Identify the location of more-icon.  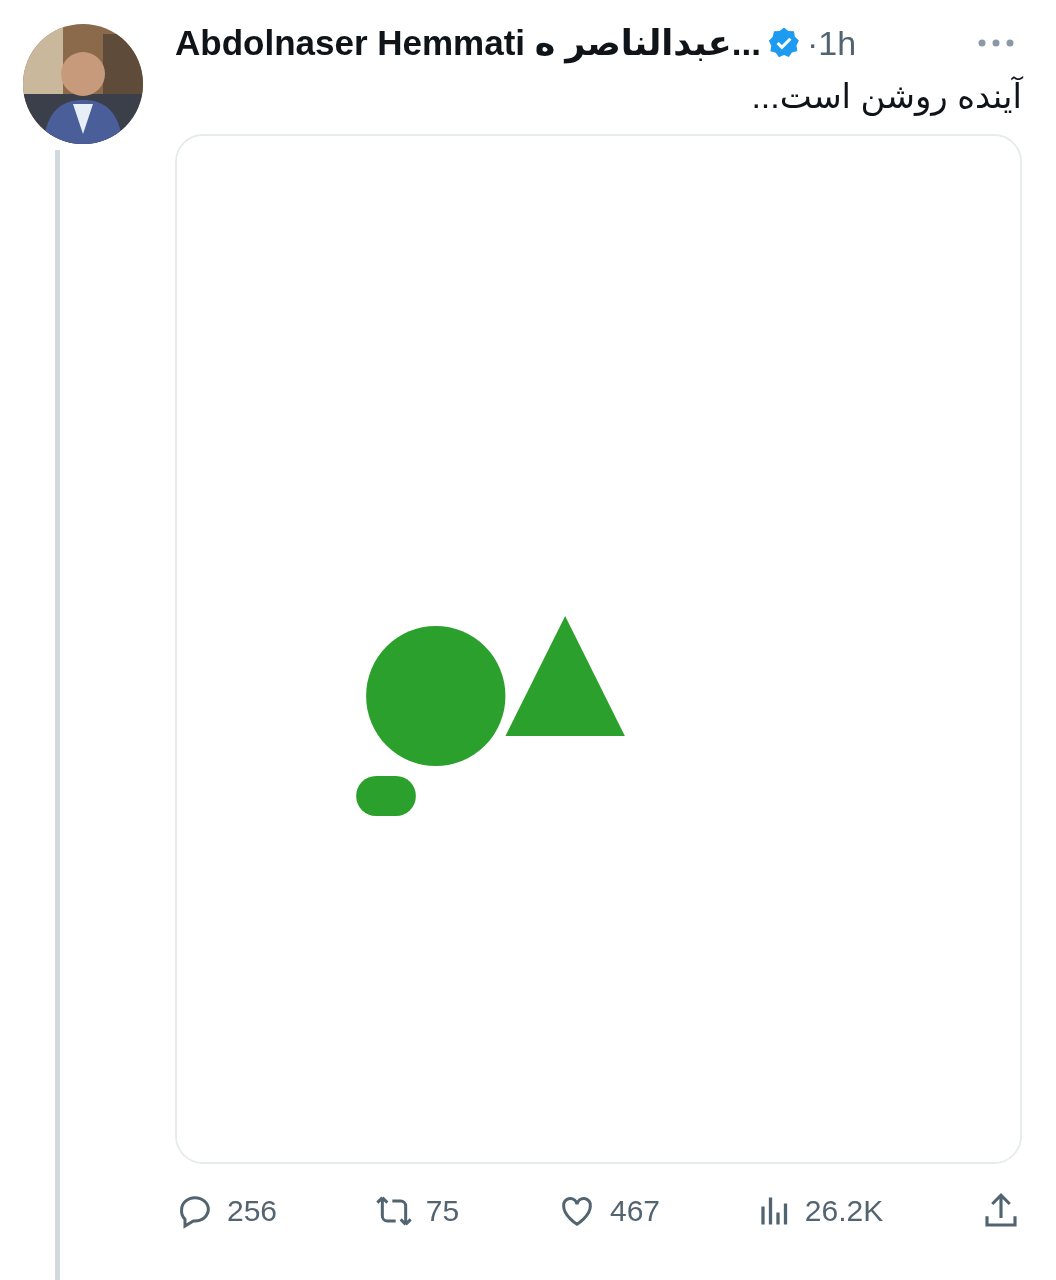
(996, 43).